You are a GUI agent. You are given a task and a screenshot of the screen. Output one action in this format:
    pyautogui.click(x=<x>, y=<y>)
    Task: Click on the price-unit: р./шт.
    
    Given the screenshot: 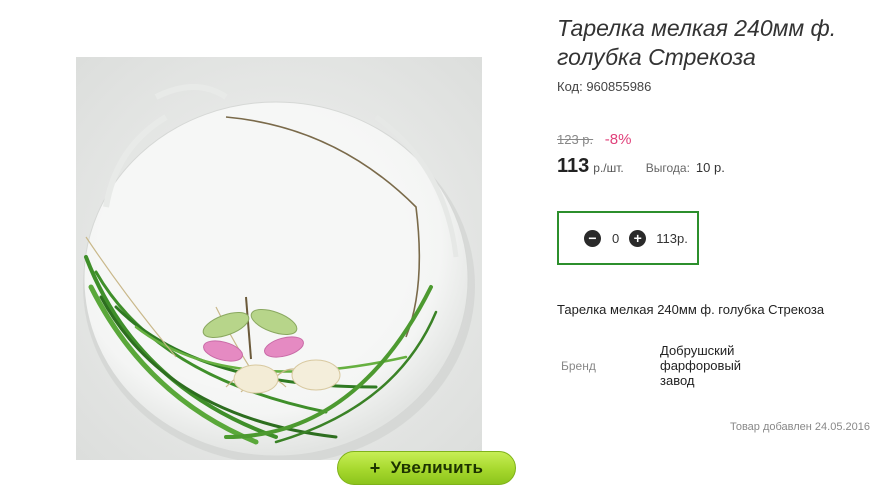 What is the action you would take?
    pyautogui.click(x=608, y=168)
    